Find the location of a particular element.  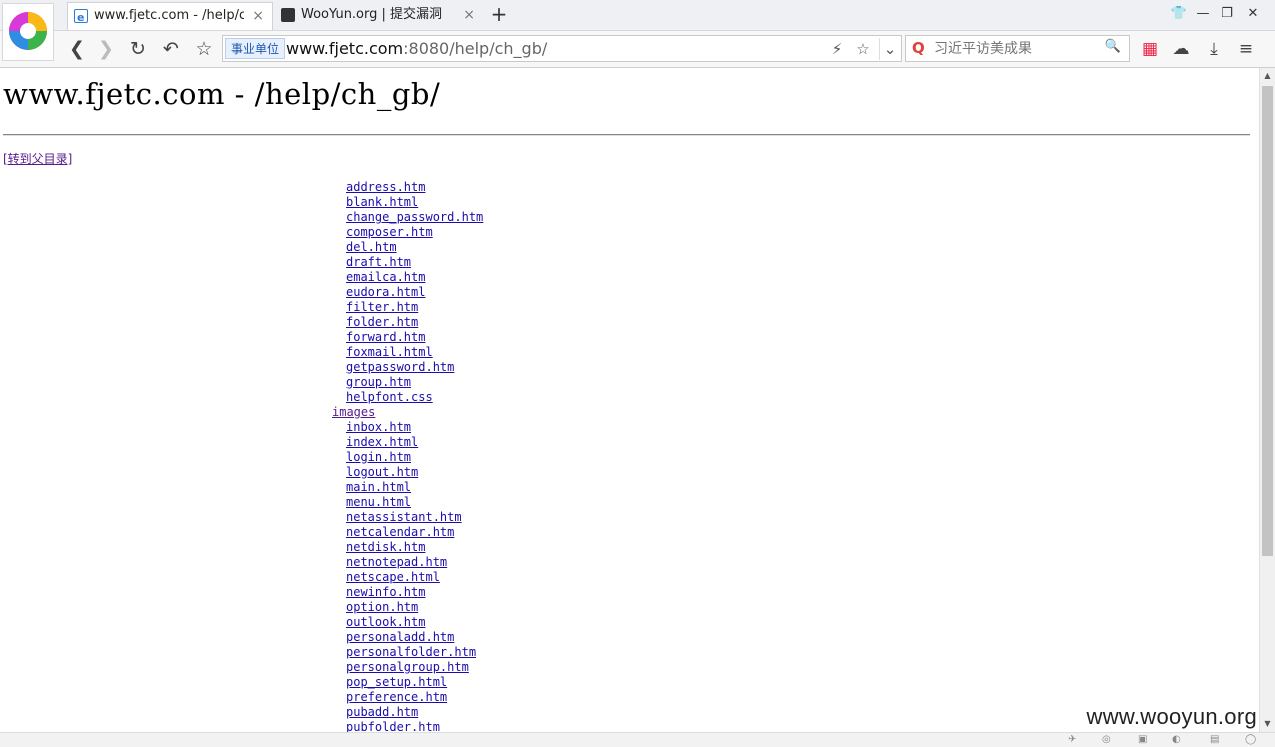

scroll-up-icon: ▲ is located at coordinates (1267, 76).